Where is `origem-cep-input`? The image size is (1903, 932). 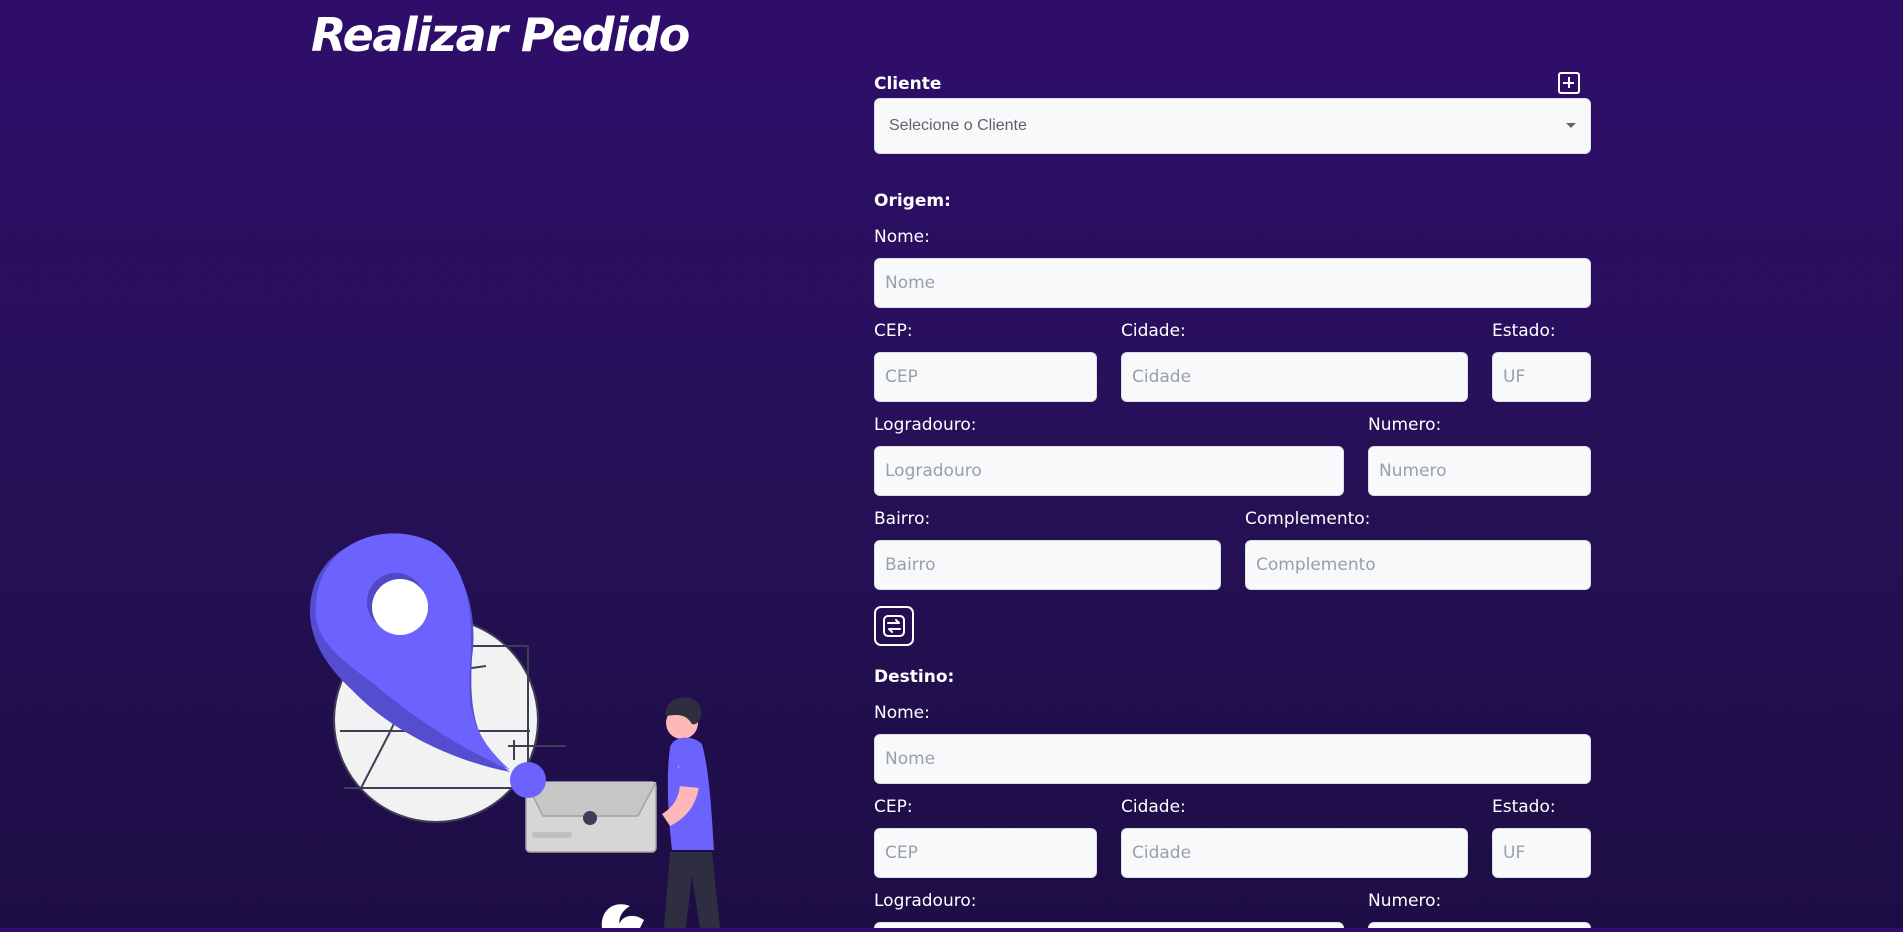
origem-cep-input is located at coordinates (985, 377).